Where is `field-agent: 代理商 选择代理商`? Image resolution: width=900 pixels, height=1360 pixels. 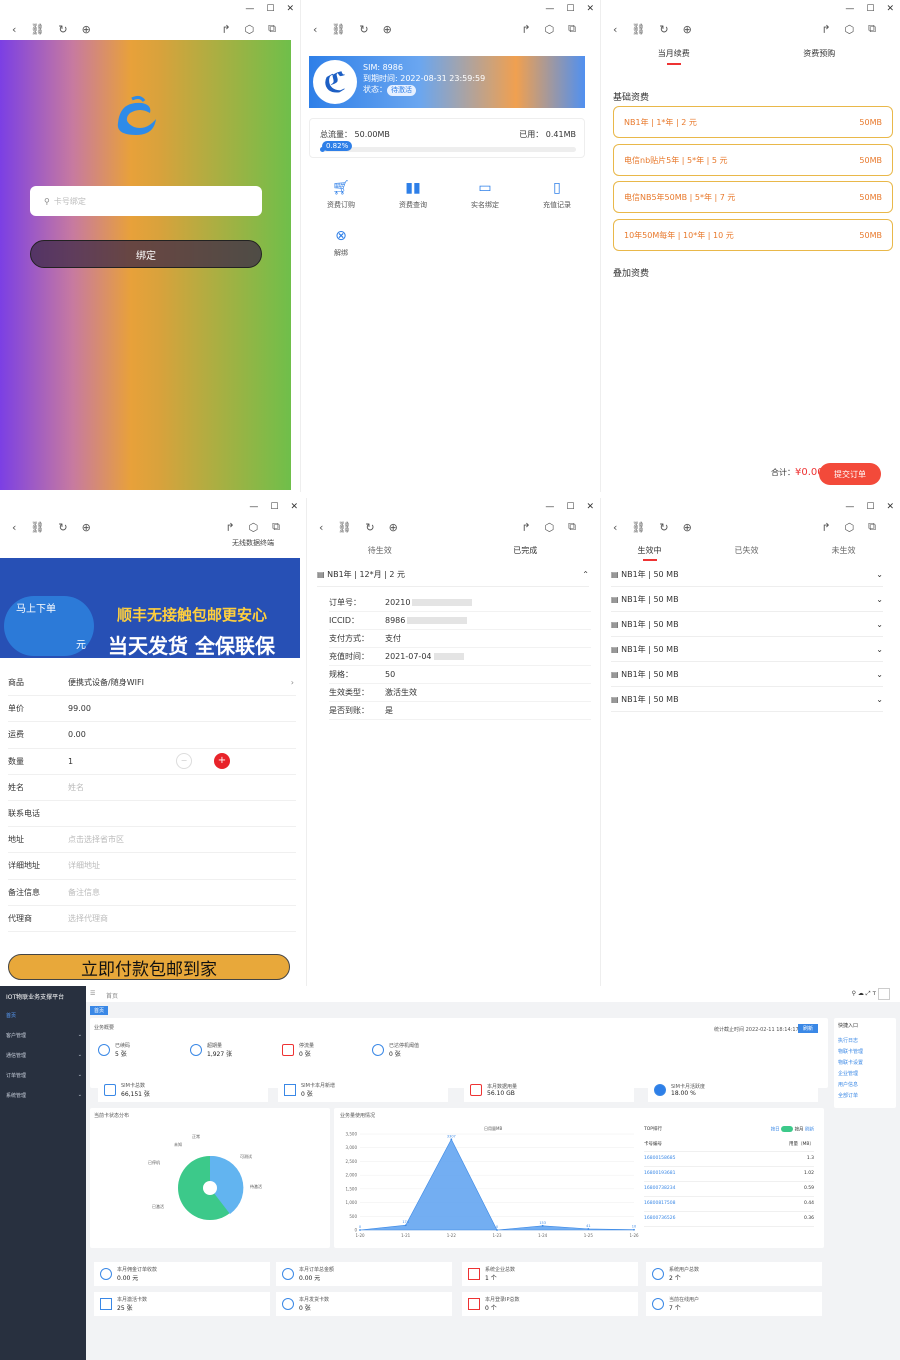 field-agent: 代理商 选择代理商 is located at coordinates (152, 919).